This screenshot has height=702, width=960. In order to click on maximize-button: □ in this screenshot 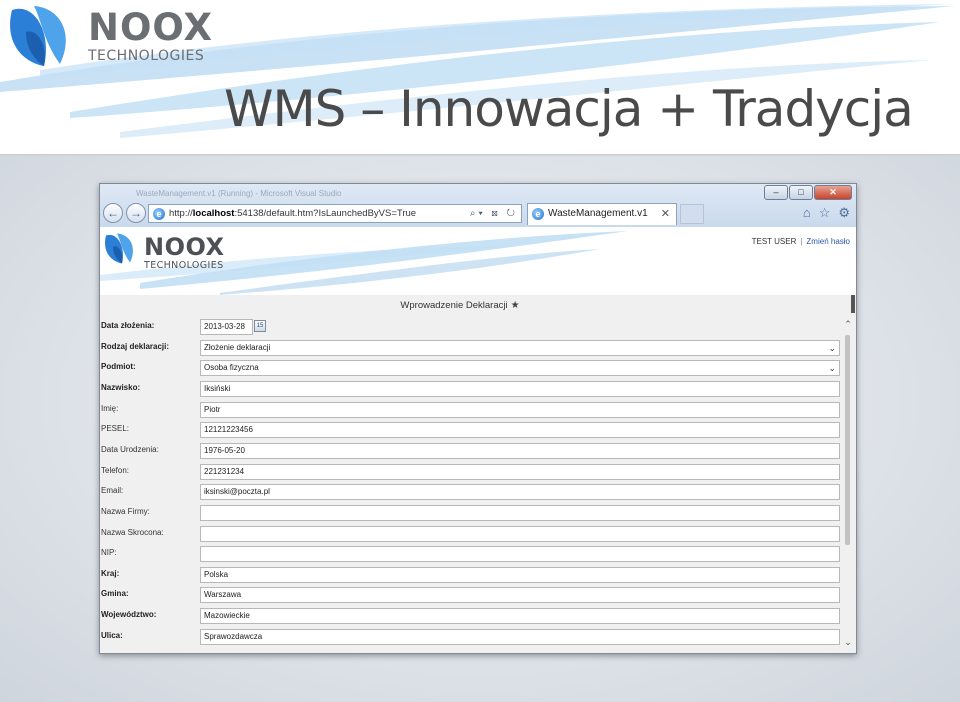, I will do `click(801, 192)`.